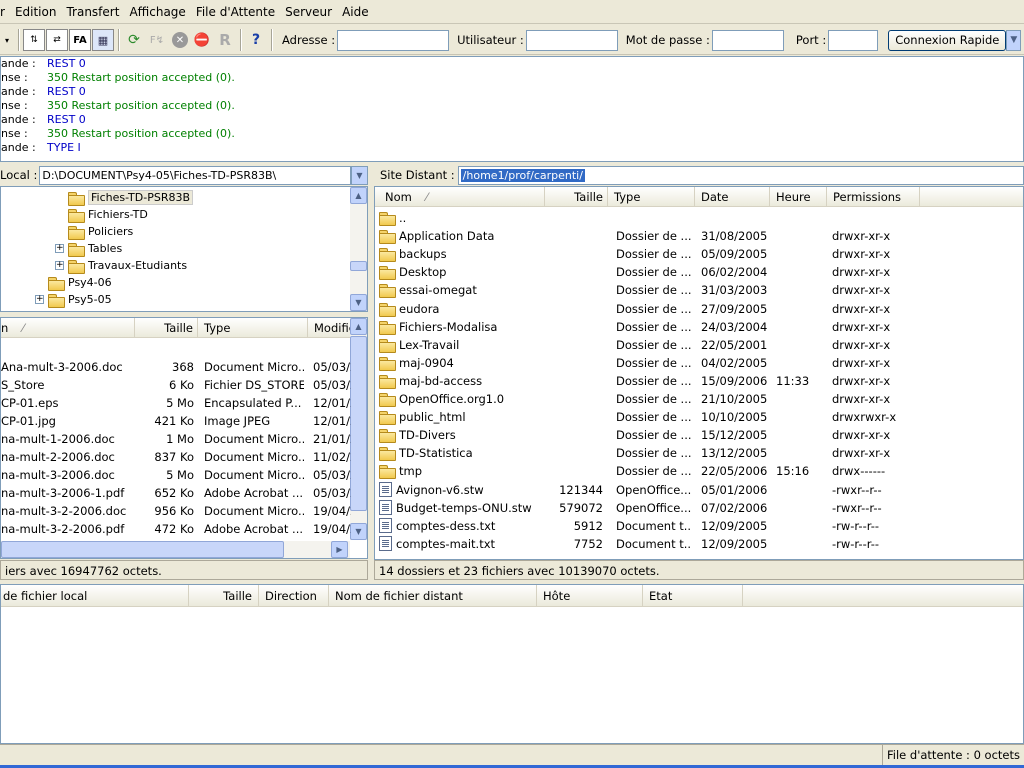 The image size is (1024, 768). Describe the element at coordinates (121, 265) in the screenshot. I see `tree-item: + Travaux-Etudiants` at that location.